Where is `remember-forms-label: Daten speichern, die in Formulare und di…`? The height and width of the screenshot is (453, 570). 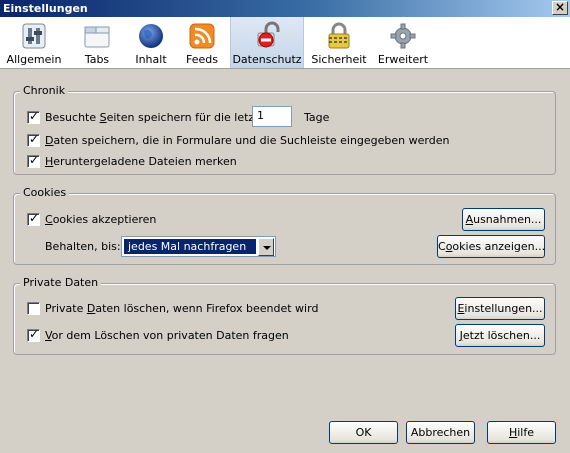
remember-forms-label: Daten speichern, die in Formulare und di… is located at coordinates (247, 140).